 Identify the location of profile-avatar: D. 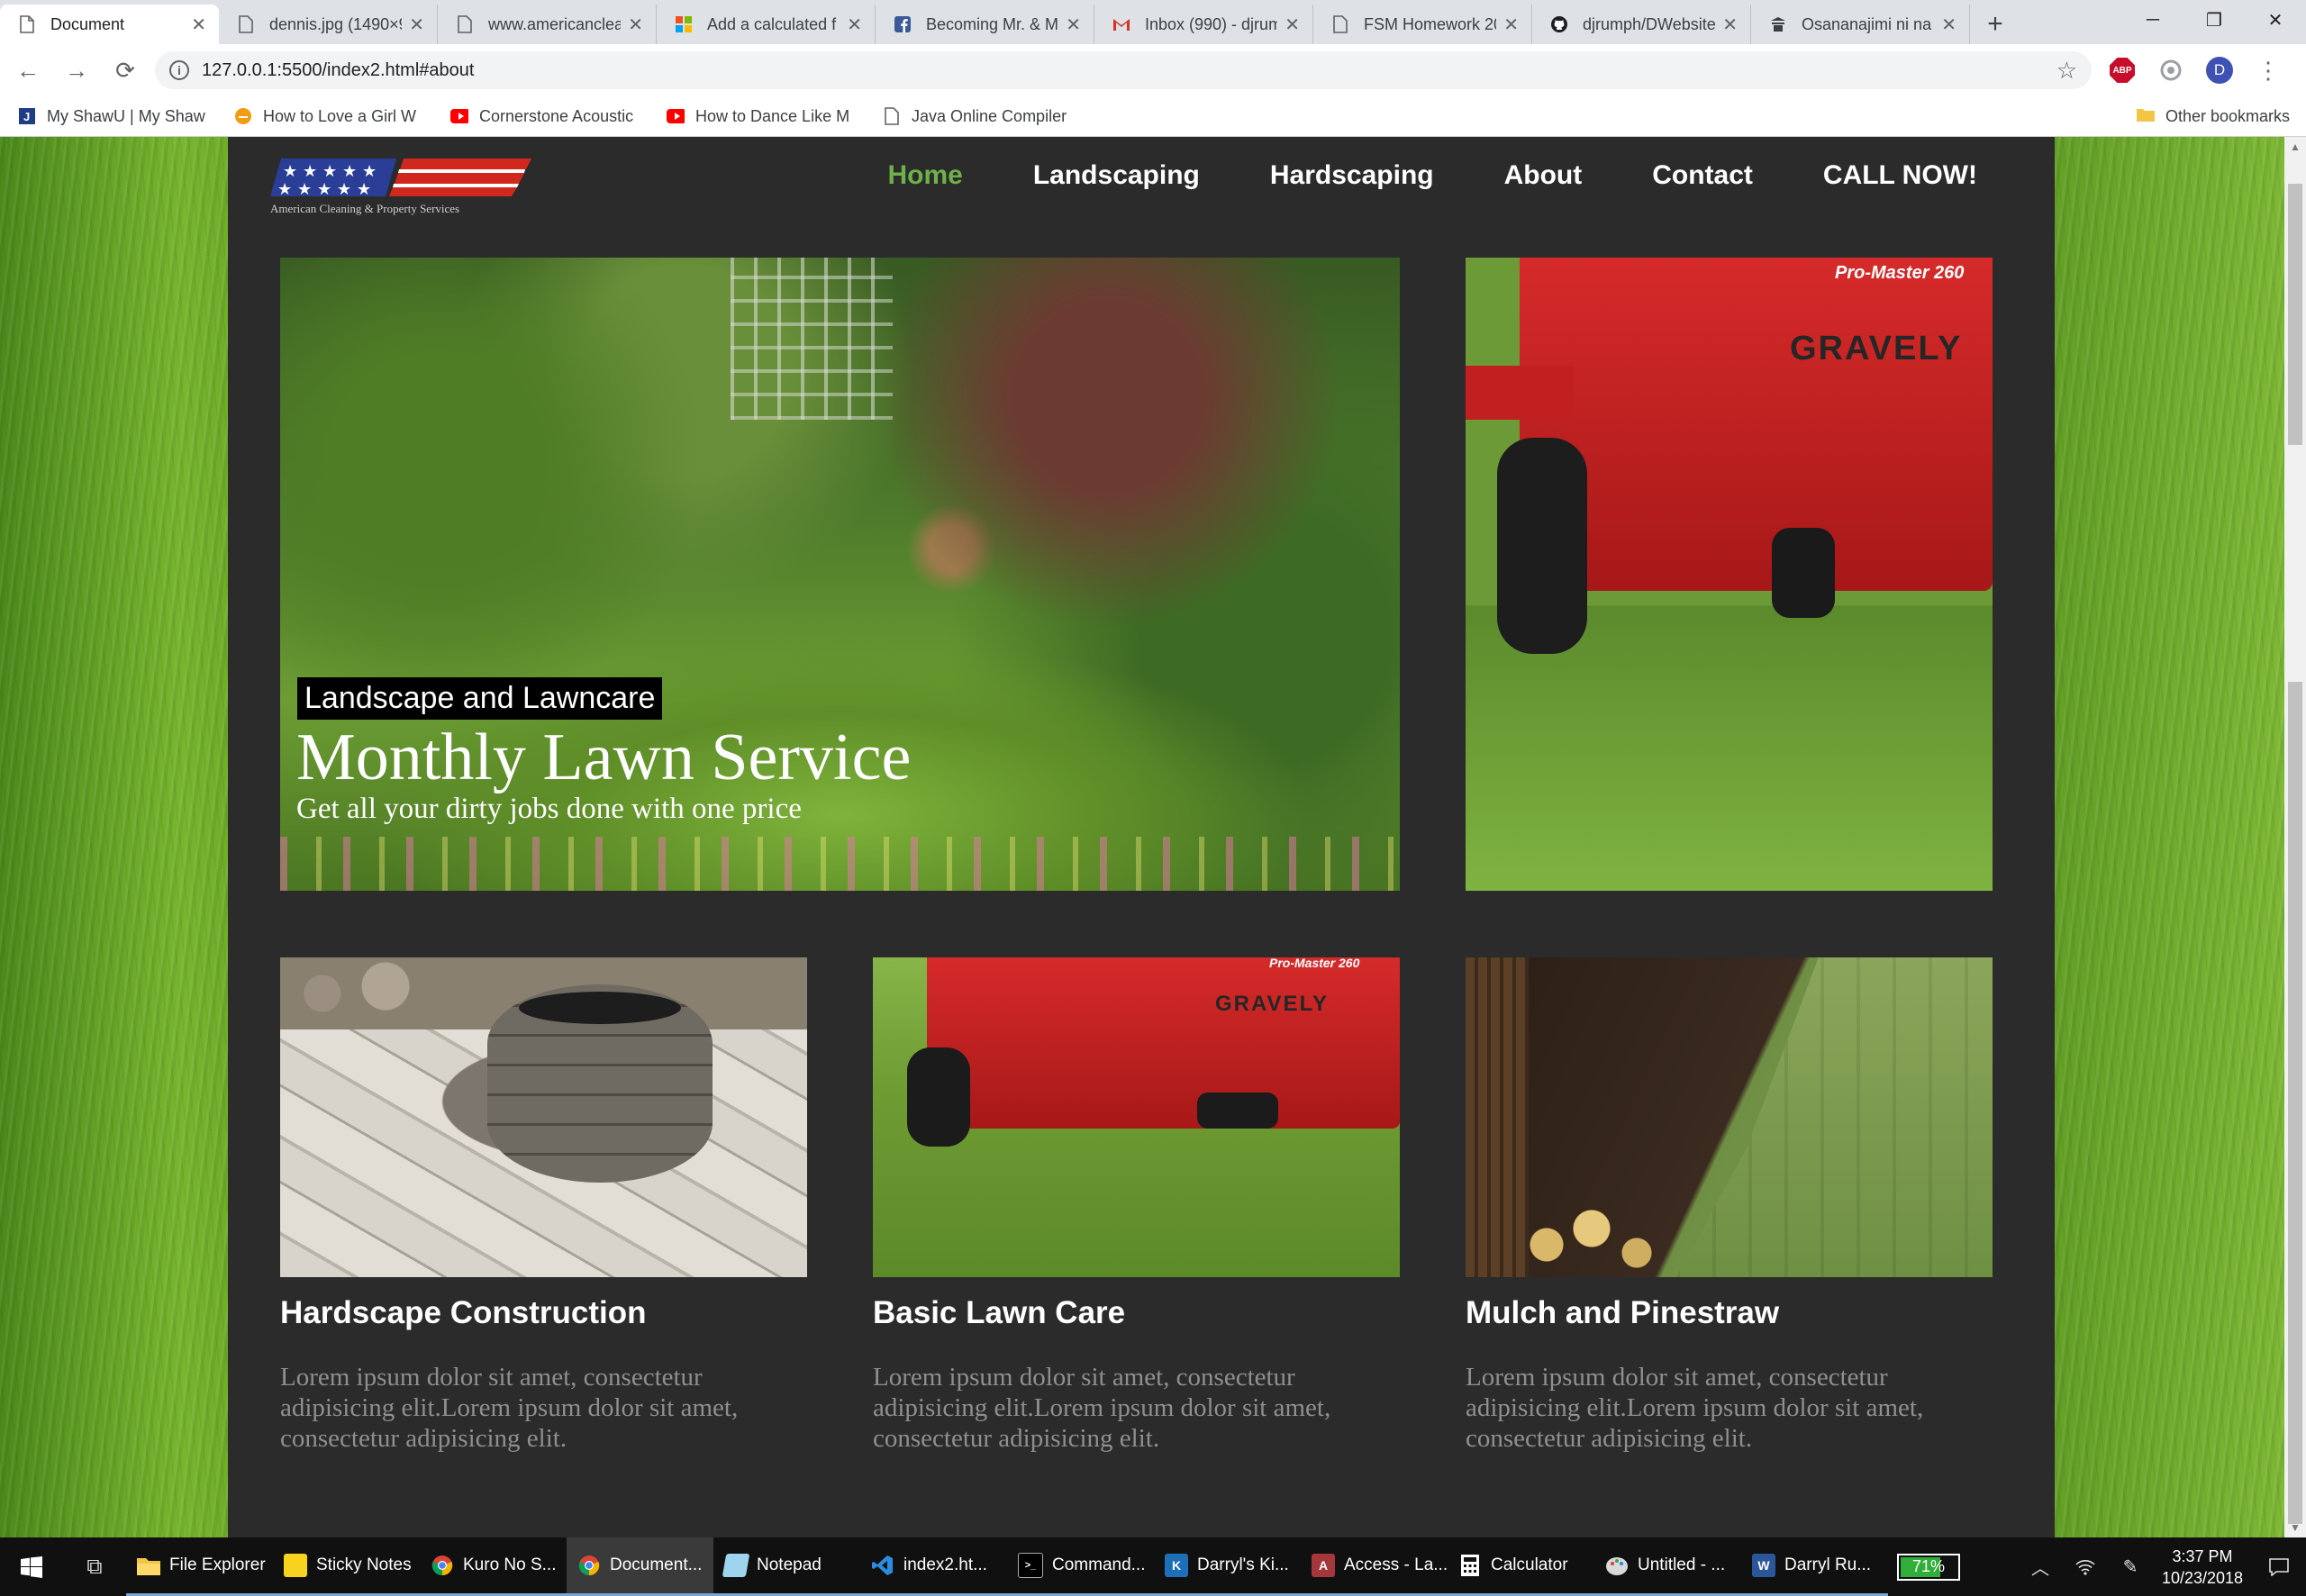
(2220, 70).